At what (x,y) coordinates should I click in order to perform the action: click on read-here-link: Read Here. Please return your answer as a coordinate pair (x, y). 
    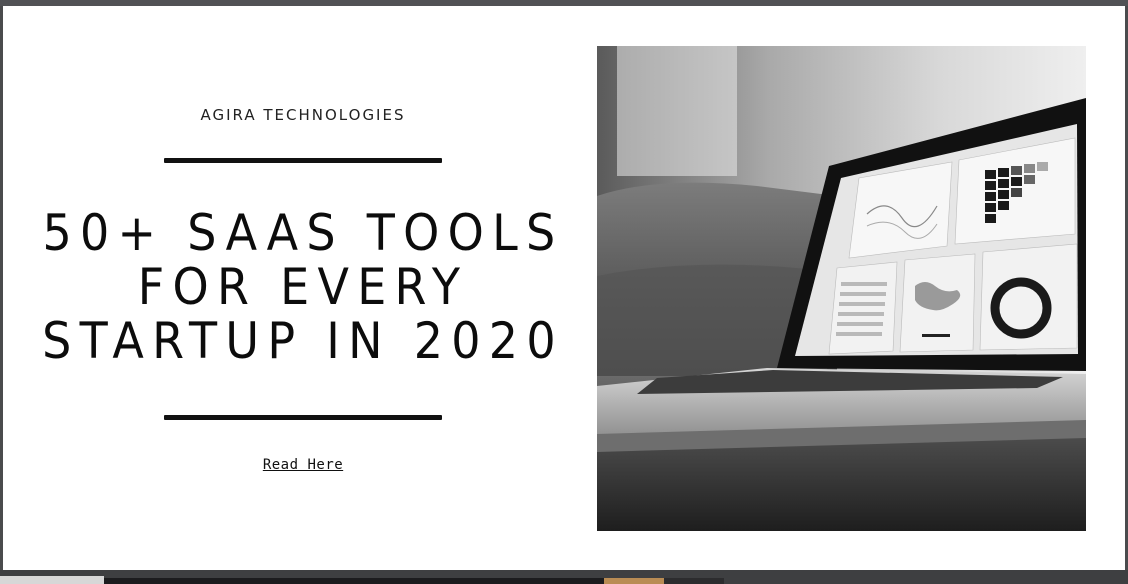
    Looking at the image, I should click on (303, 465).